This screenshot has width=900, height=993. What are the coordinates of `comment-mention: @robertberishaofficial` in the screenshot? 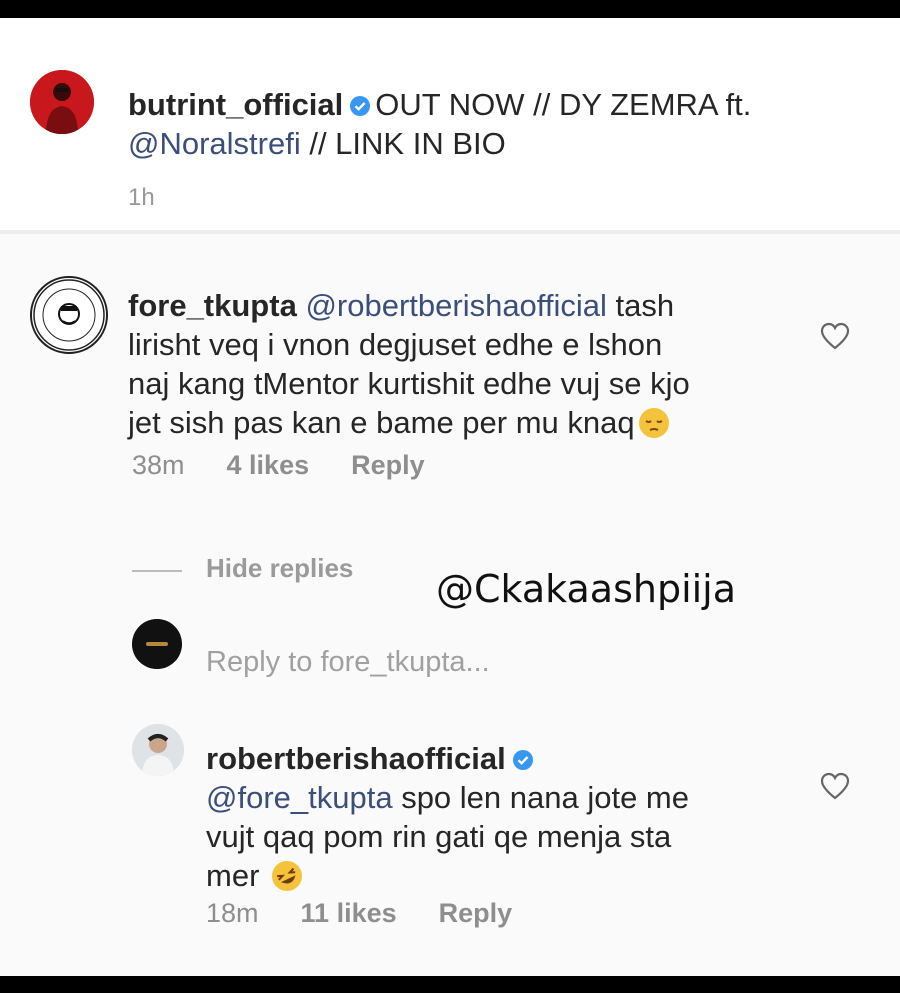 It's located at (455, 305).